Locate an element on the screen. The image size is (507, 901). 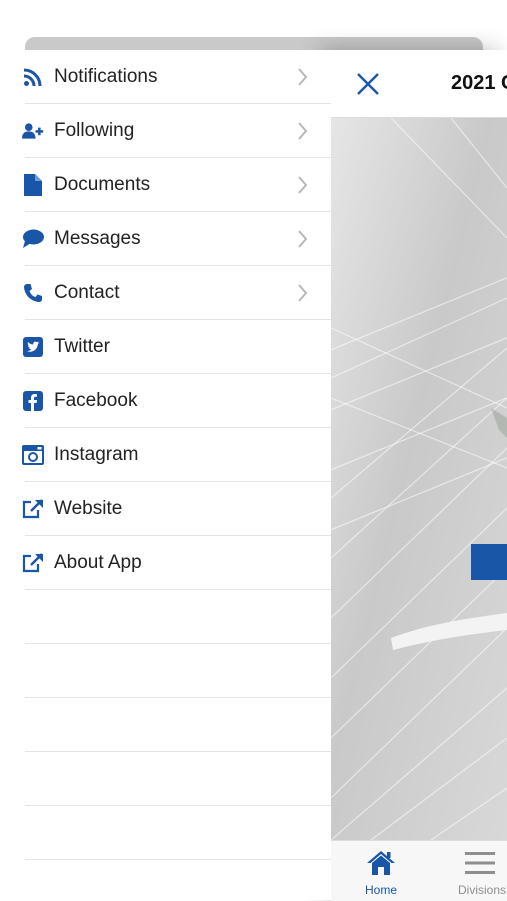
menu-item-label: Twitter is located at coordinates (82, 346).